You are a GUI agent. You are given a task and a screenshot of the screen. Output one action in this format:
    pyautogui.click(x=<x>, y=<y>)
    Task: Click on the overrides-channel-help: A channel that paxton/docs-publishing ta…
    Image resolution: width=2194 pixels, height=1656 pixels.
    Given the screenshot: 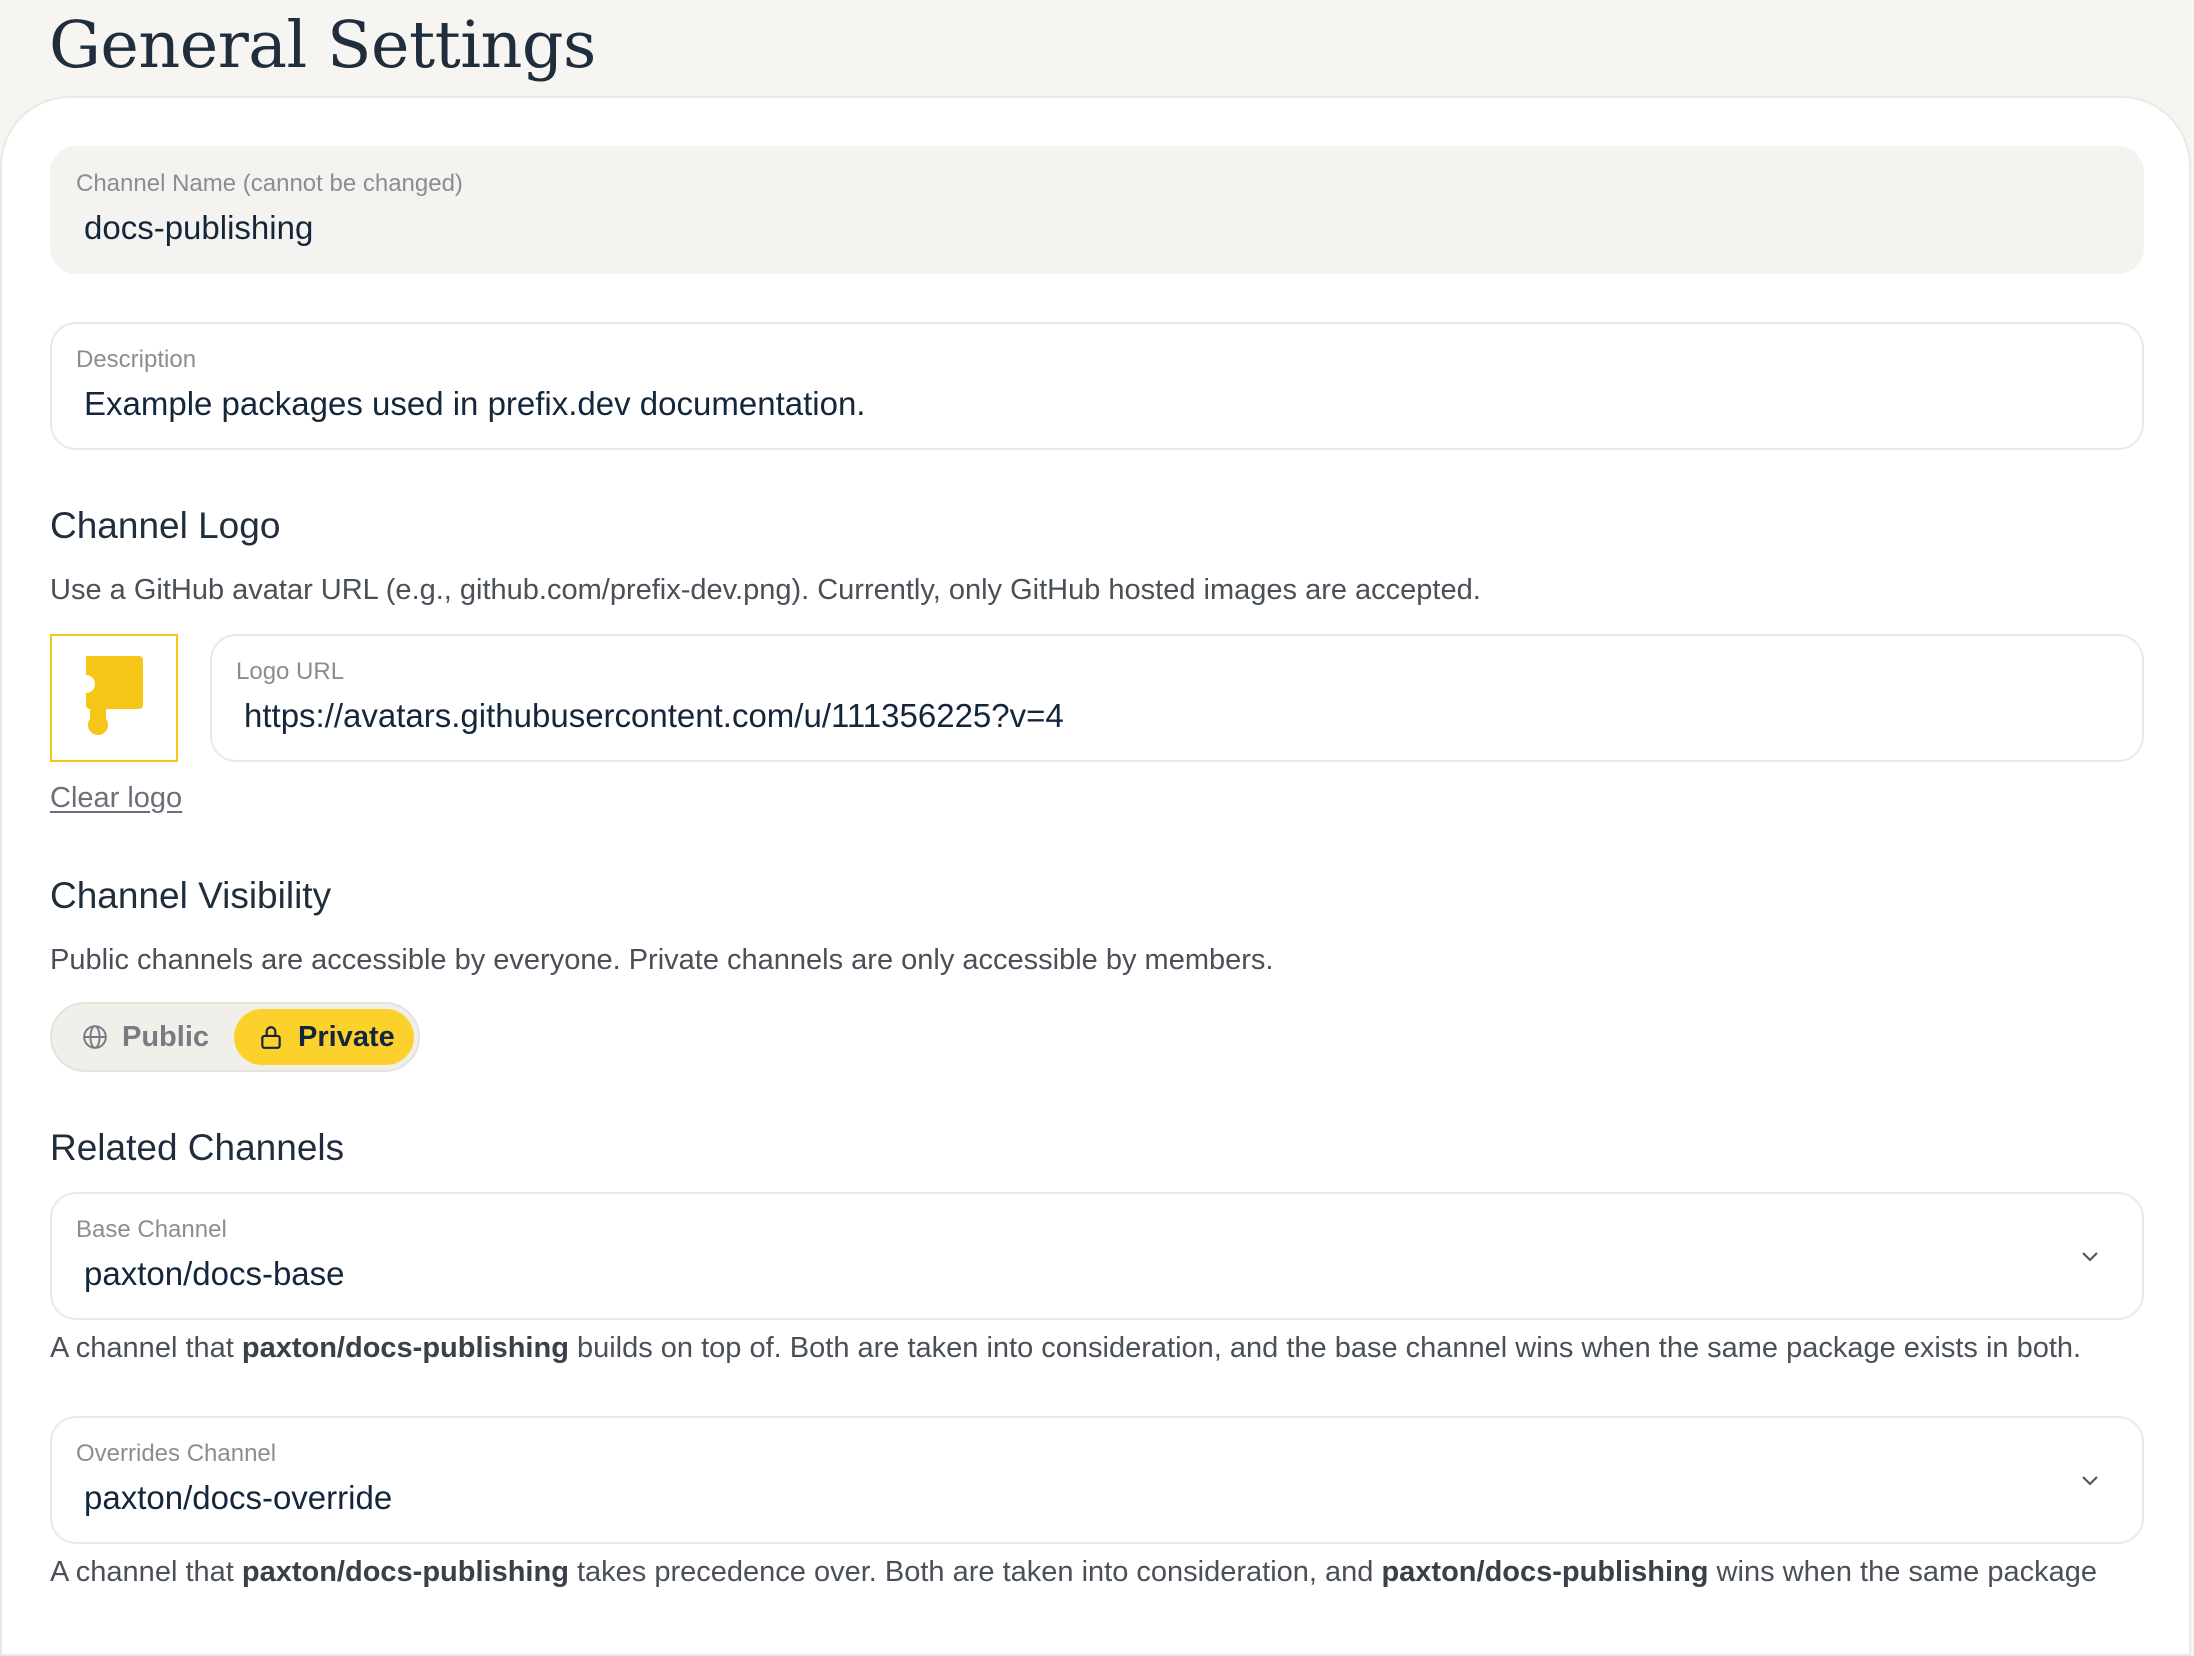 What is the action you would take?
    pyautogui.click(x=1073, y=1572)
    